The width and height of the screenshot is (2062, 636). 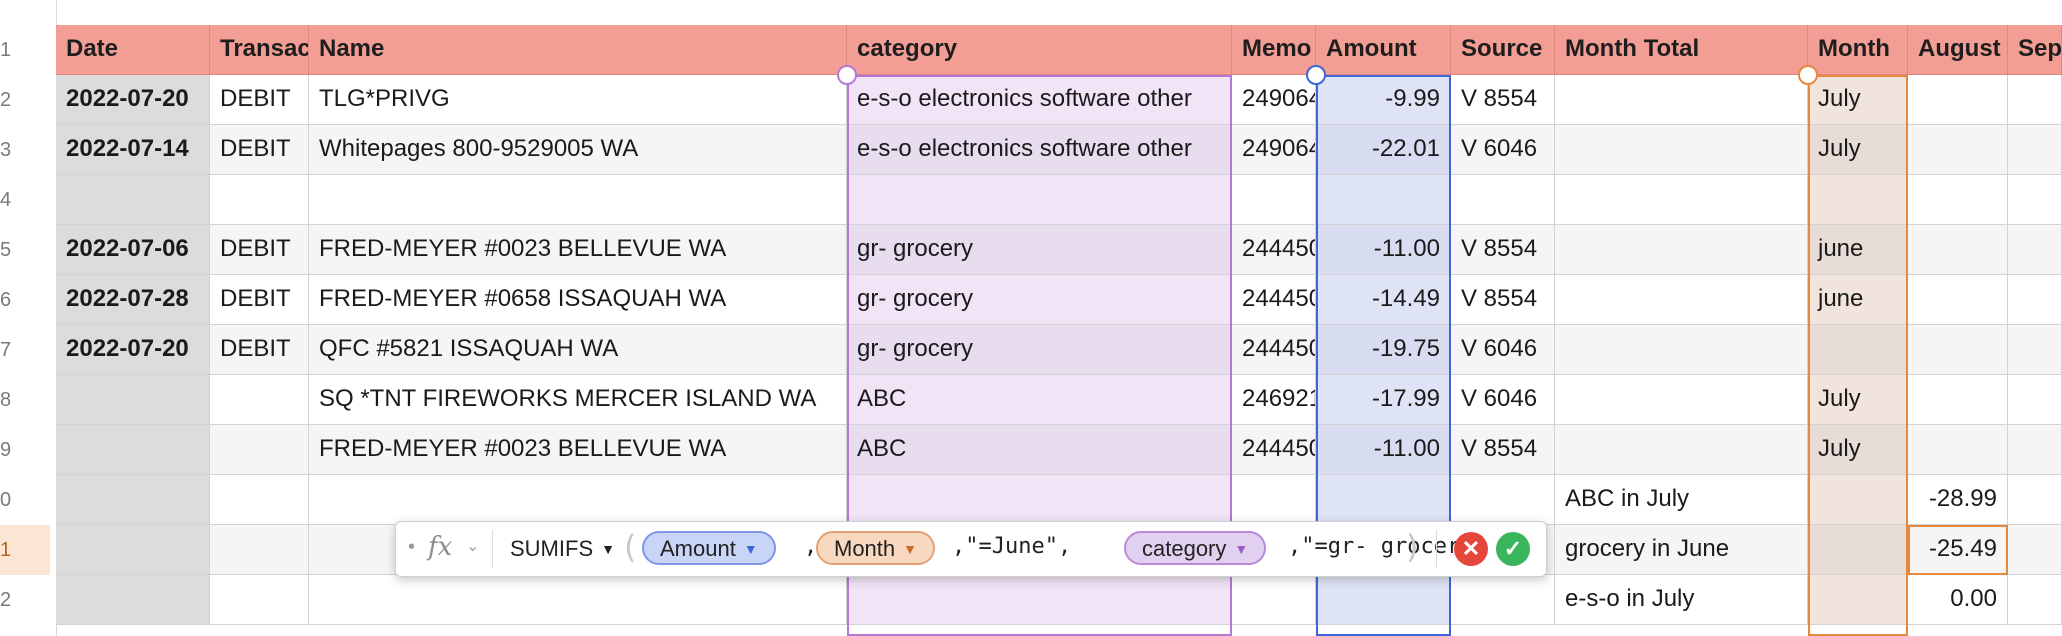 I want to click on column-header-month-total: Month Total, so click(x=1681, y=50).